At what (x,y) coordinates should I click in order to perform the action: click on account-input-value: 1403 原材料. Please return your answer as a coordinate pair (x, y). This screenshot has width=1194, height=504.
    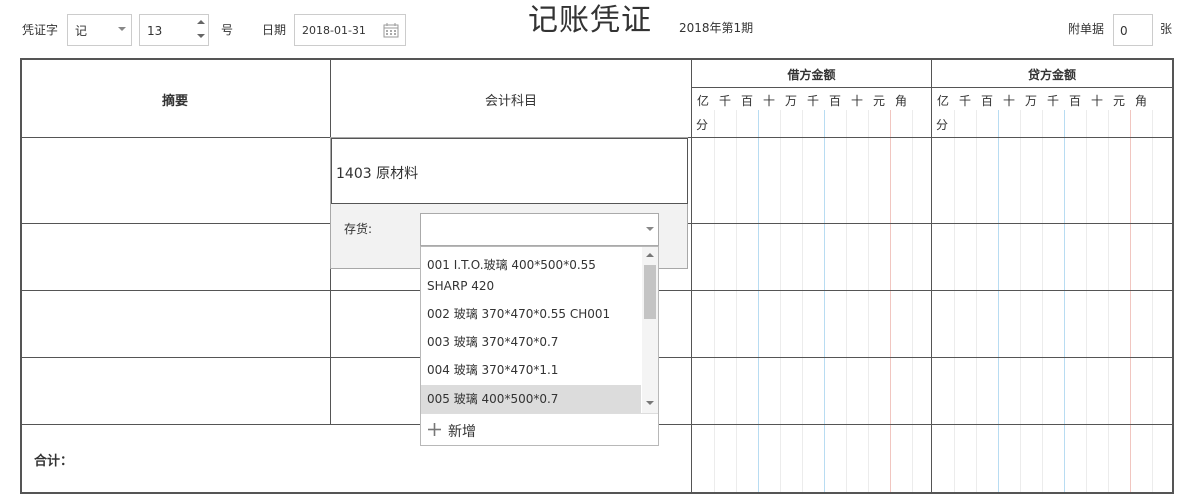
    Looking at the image, I should click on (377, 174).